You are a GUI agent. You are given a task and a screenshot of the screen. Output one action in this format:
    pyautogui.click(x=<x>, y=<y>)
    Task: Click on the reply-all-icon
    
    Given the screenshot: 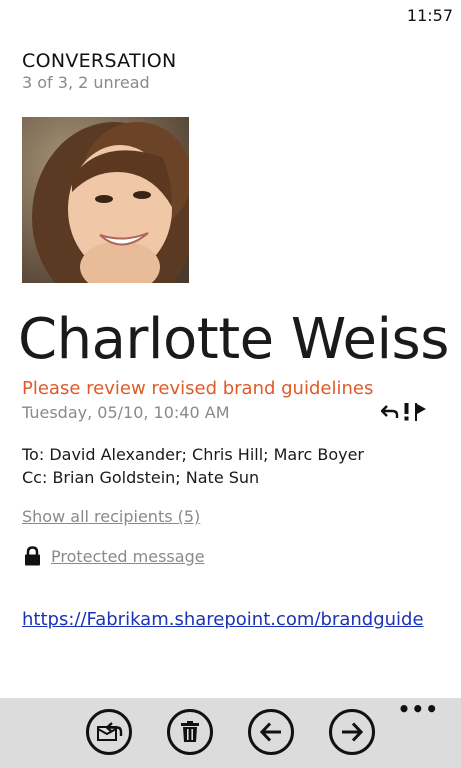 What is the action you would take?
    pyautogui.click(x=110, y=731)
    